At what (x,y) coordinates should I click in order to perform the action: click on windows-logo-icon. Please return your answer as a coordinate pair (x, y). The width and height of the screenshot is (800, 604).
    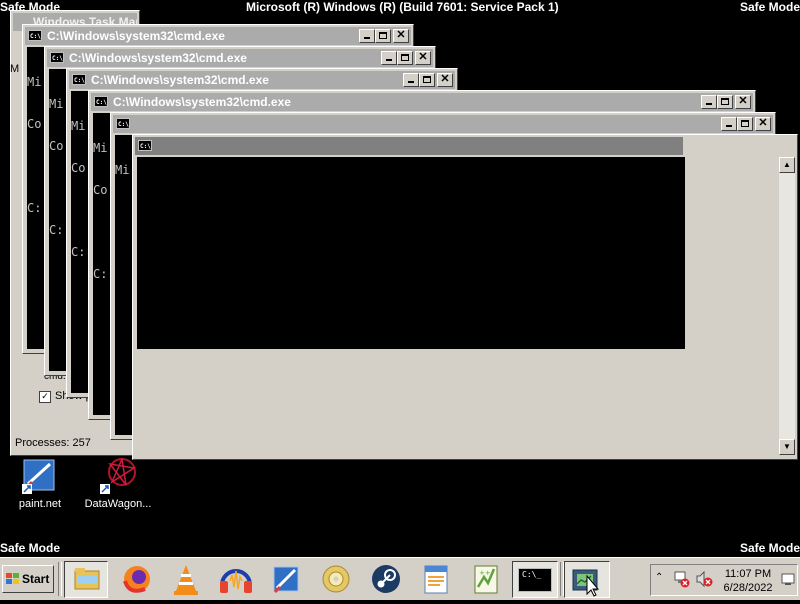
    Looking at the image, I should click on (13, 579).